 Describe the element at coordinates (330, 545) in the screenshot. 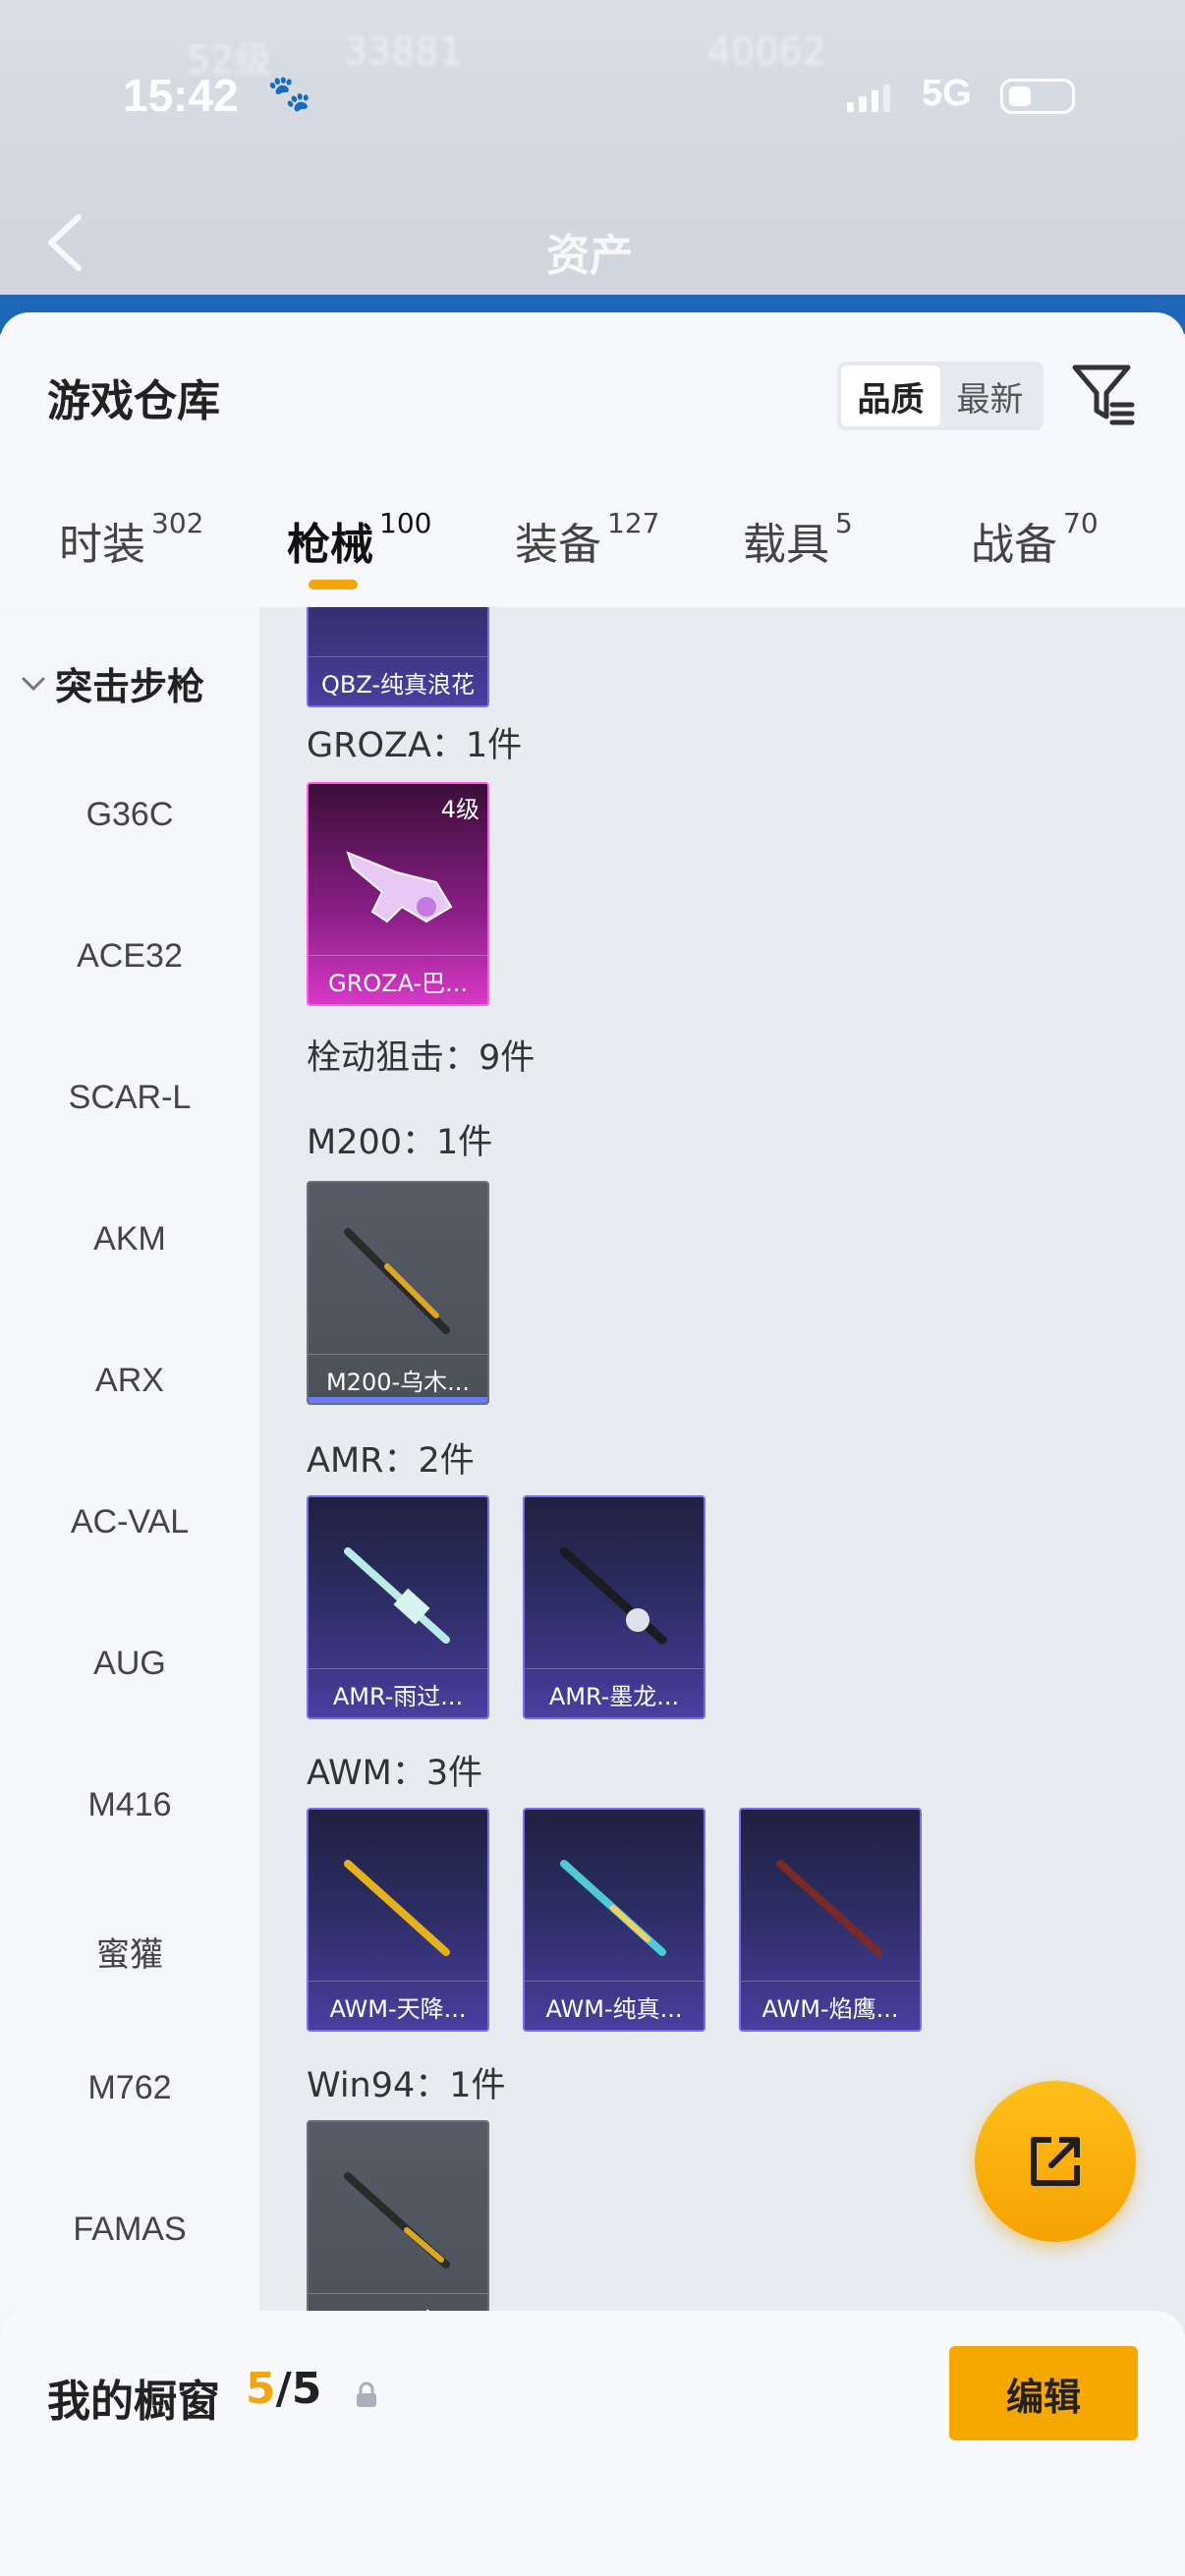

I see `tab-label: 枪械` at that location.